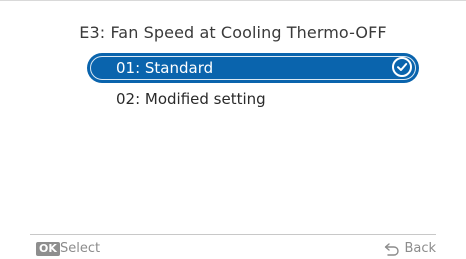 Image resolution: width=466 pixels, height=259 pixels. I want to click on back-label: Back, so click(420, 248).